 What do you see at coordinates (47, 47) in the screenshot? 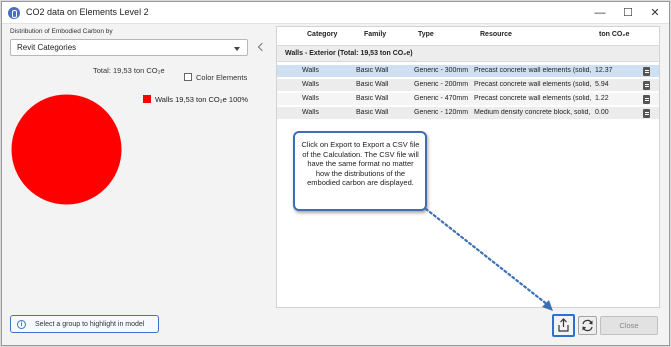
I see `dropdown-value: Revit Categories` at bounding box center [47, 47].